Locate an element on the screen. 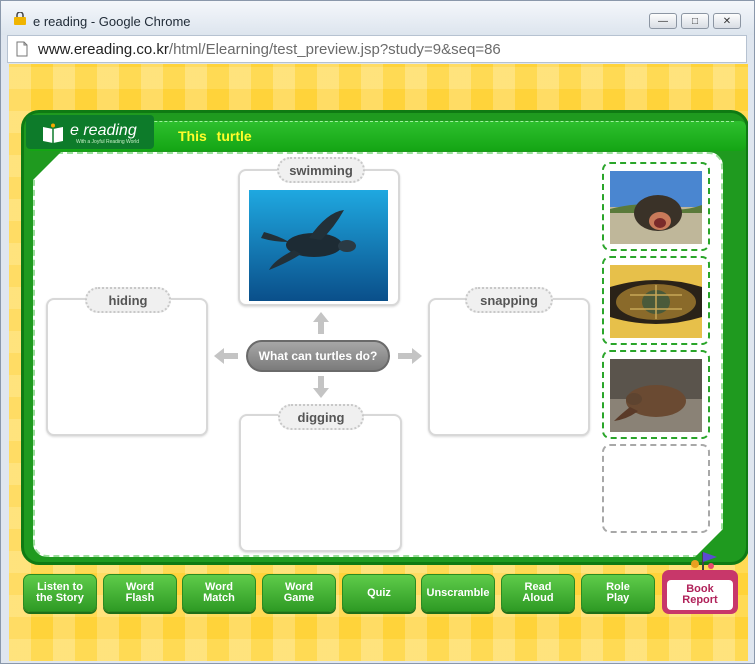 This screenshot has height=664, width=755. nav-role-play: Role Play is located at coordinates (618, 593).